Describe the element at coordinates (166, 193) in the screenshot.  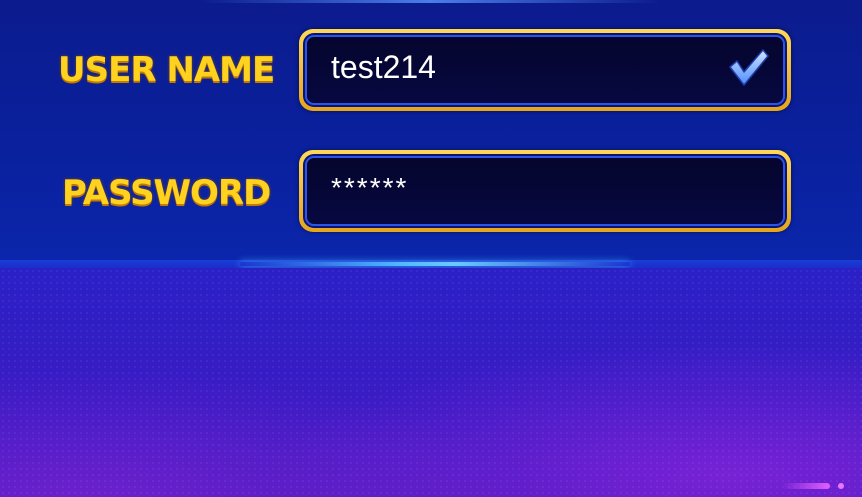
I see `password-label: PASSWORD` at that location.